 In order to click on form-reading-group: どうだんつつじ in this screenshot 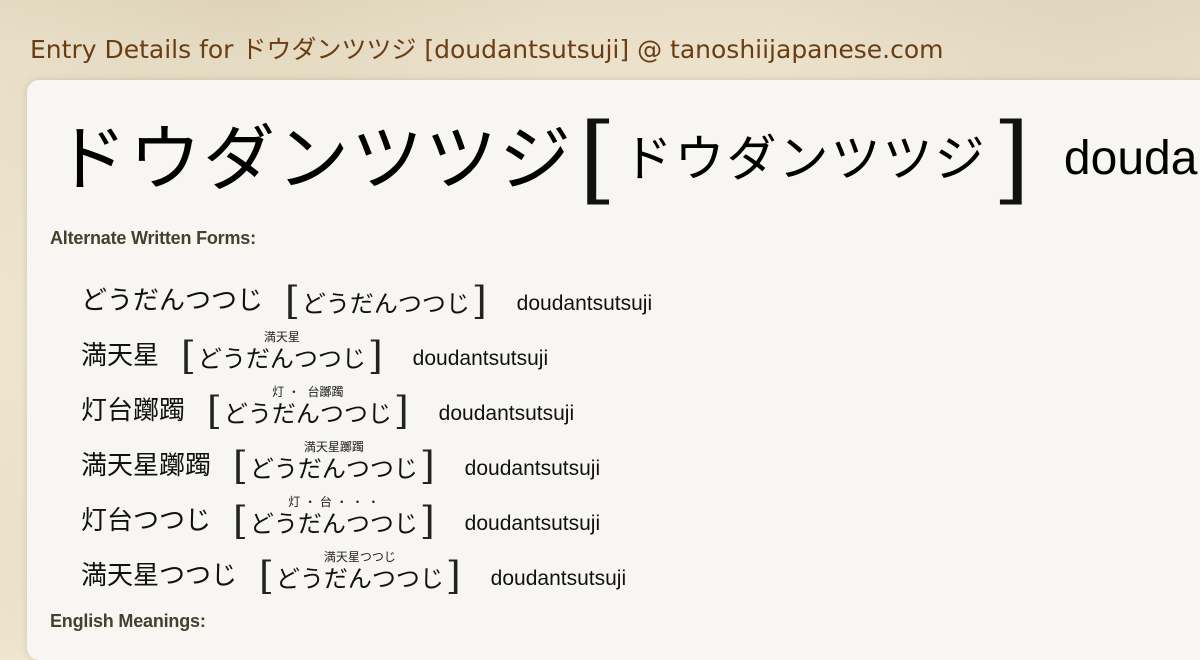, I will do `click(386, 299)`.